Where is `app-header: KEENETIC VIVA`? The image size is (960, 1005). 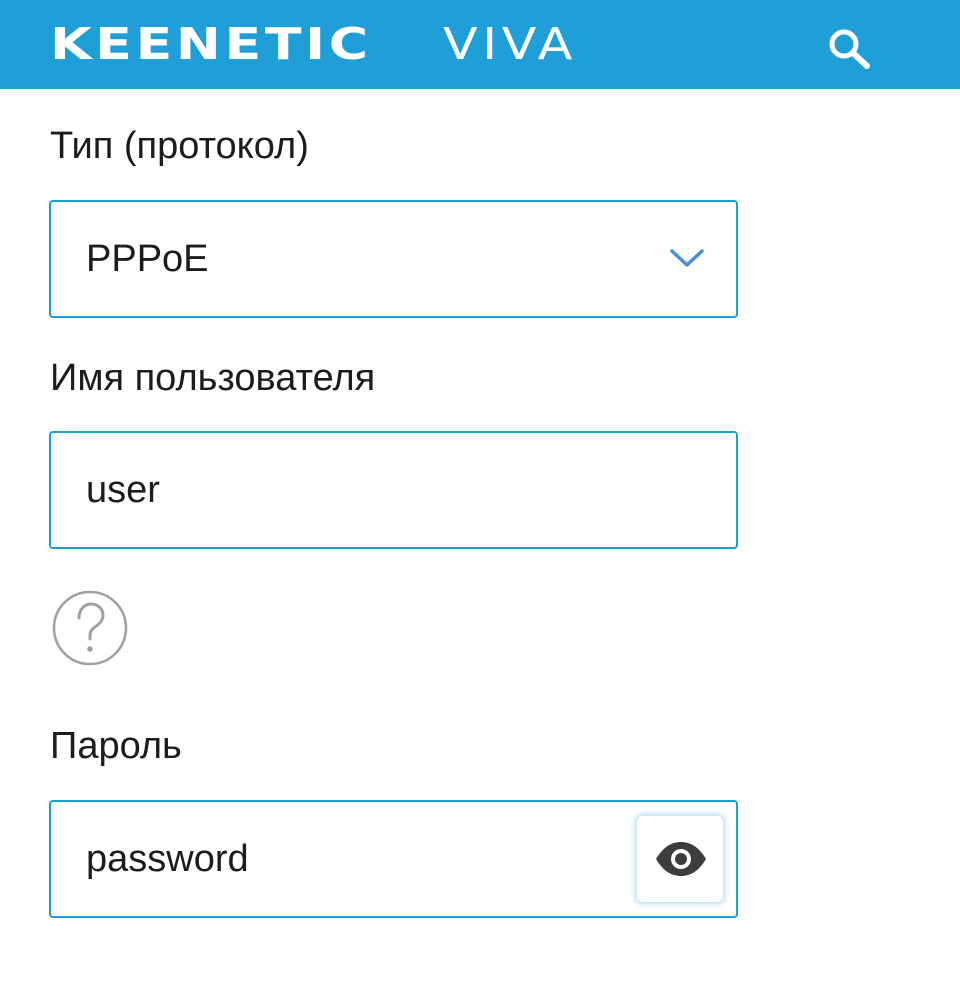
app-header: KEENETIC VIVA is located at coordinates (480, 44).